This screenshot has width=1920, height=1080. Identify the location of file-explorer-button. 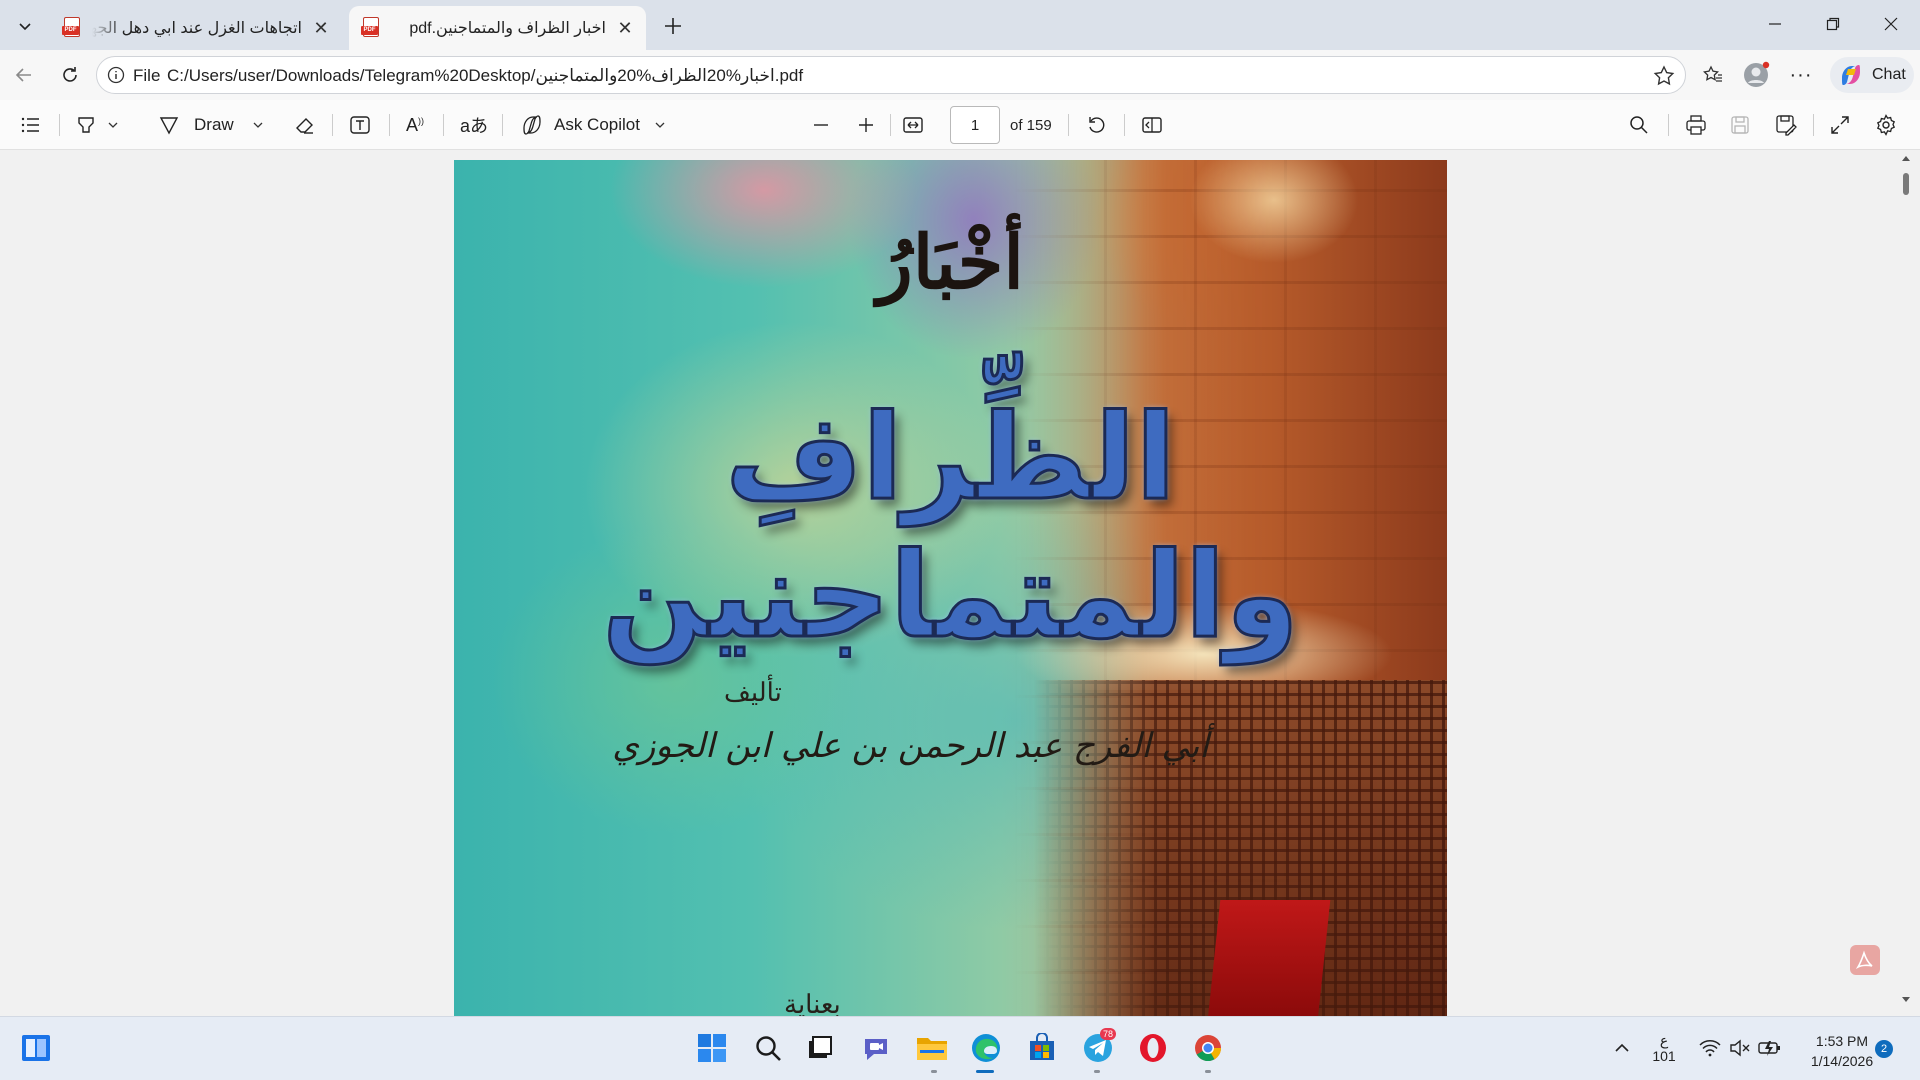
(932, 1048).